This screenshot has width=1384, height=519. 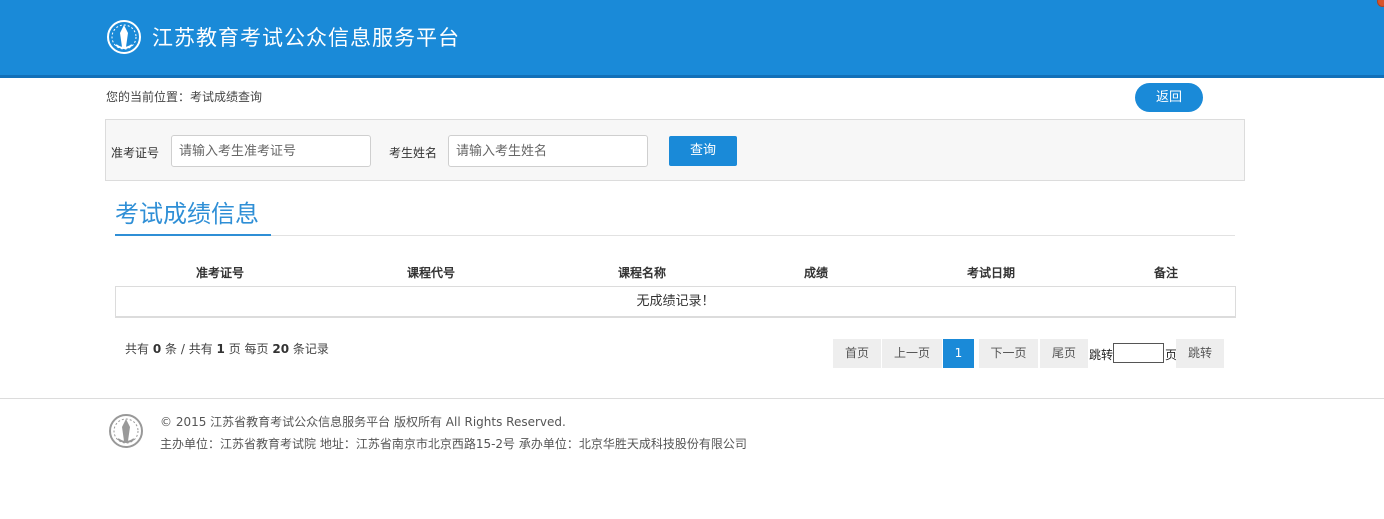 I want to click on column-header: 准考证号, so click(x=220, y=273).